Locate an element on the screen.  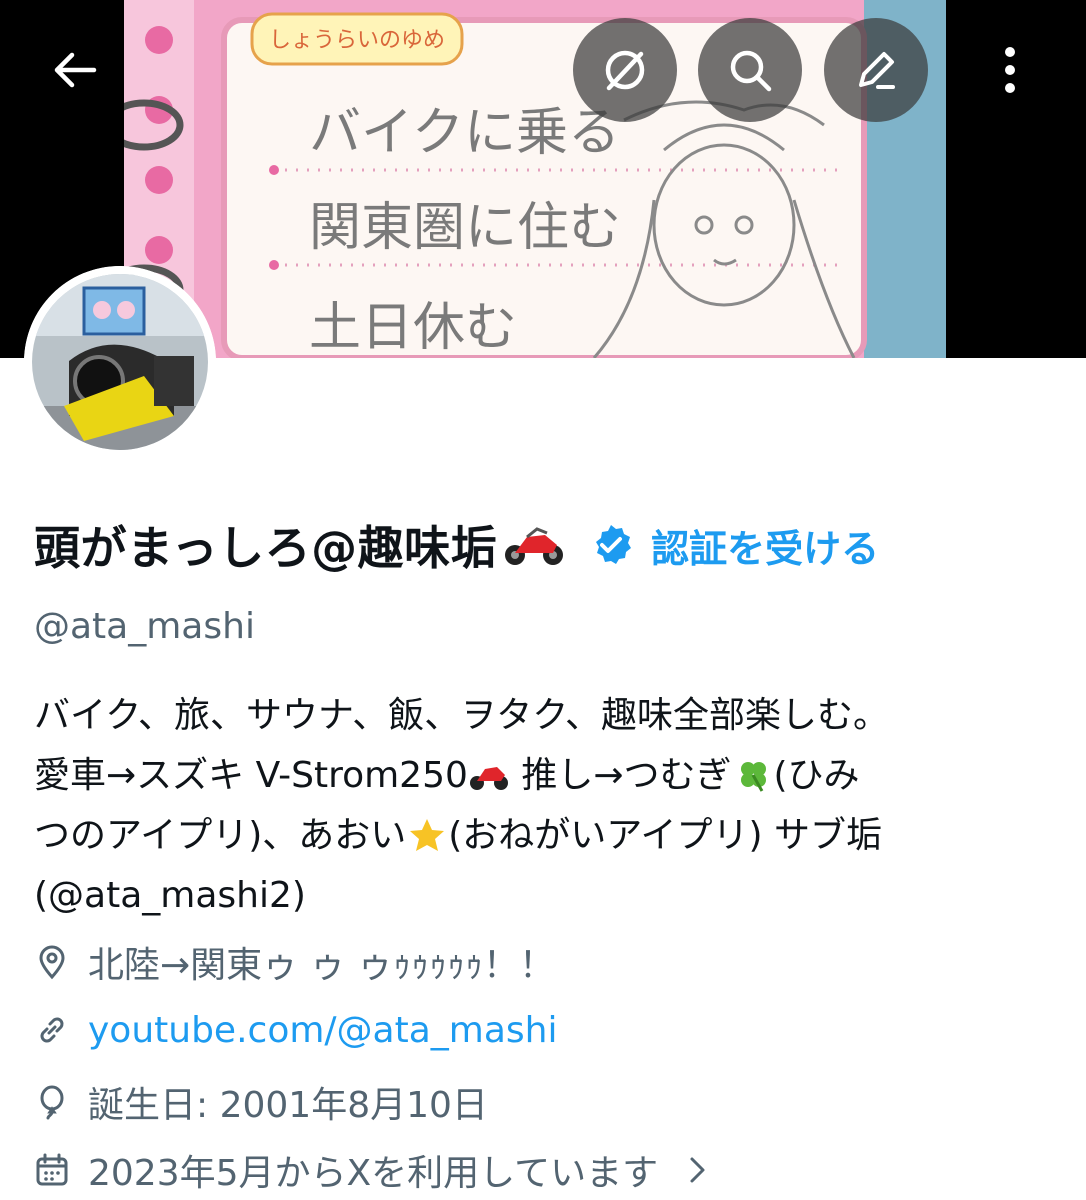
more-button is located at coordinates (1010, 70).